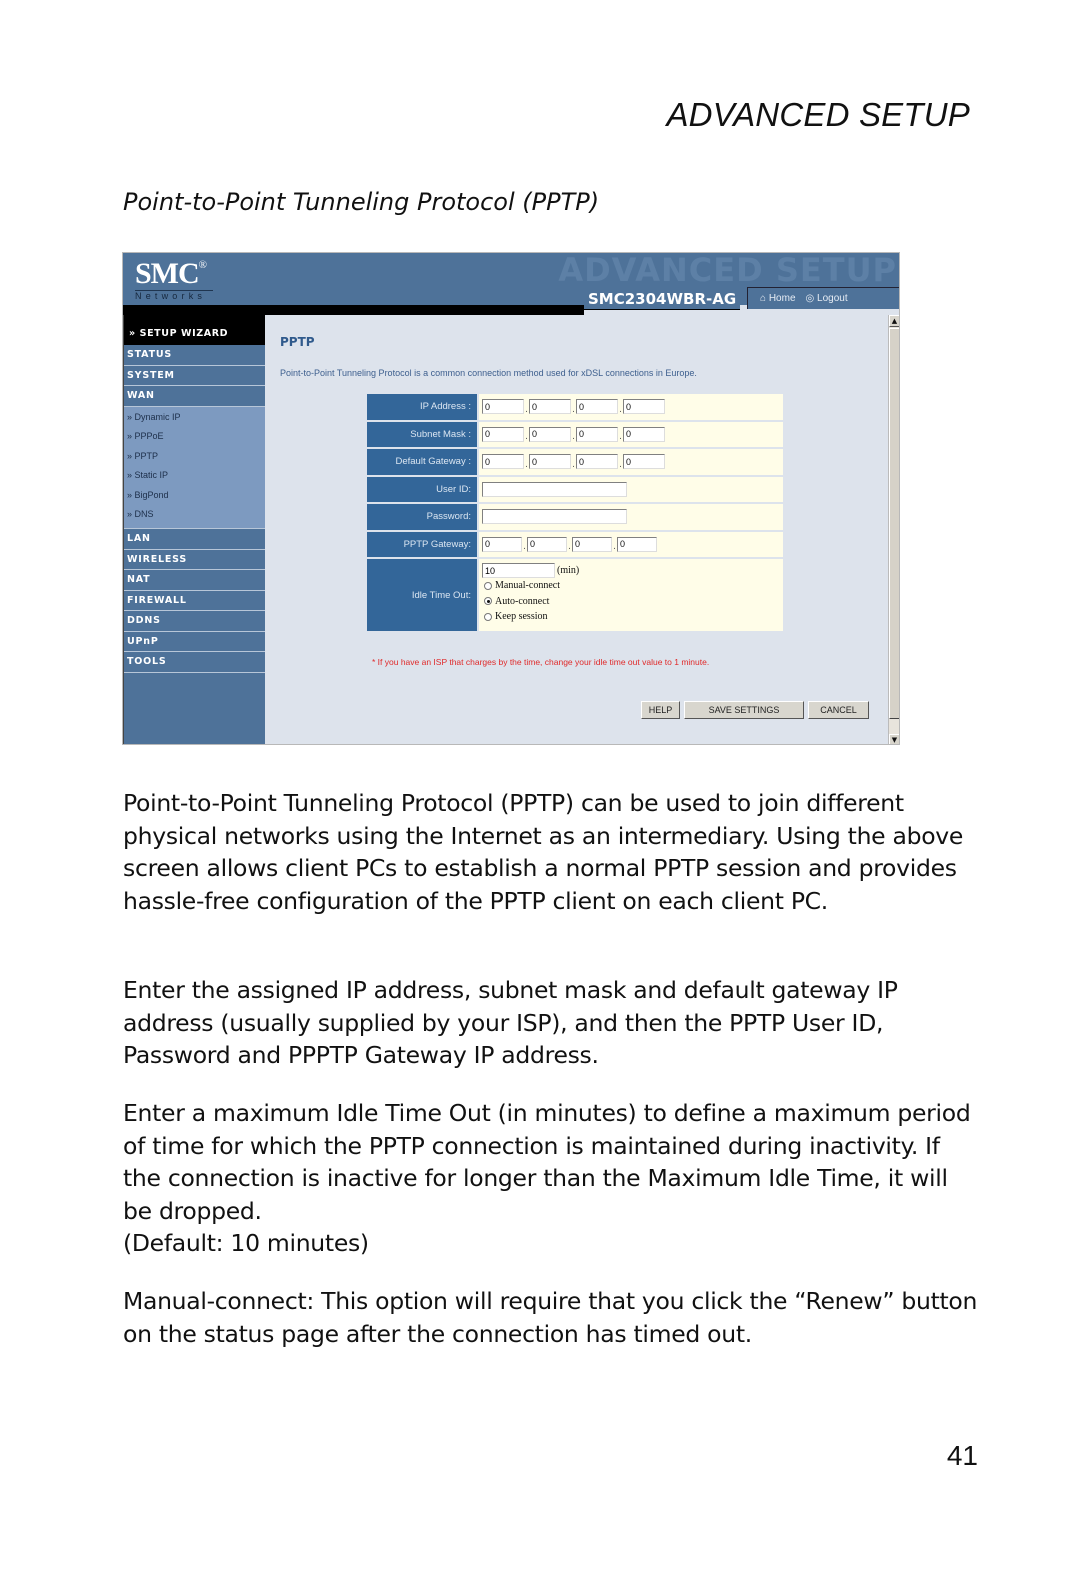  I want to click on logout-link: ◎ Logout, so click(827, 298).